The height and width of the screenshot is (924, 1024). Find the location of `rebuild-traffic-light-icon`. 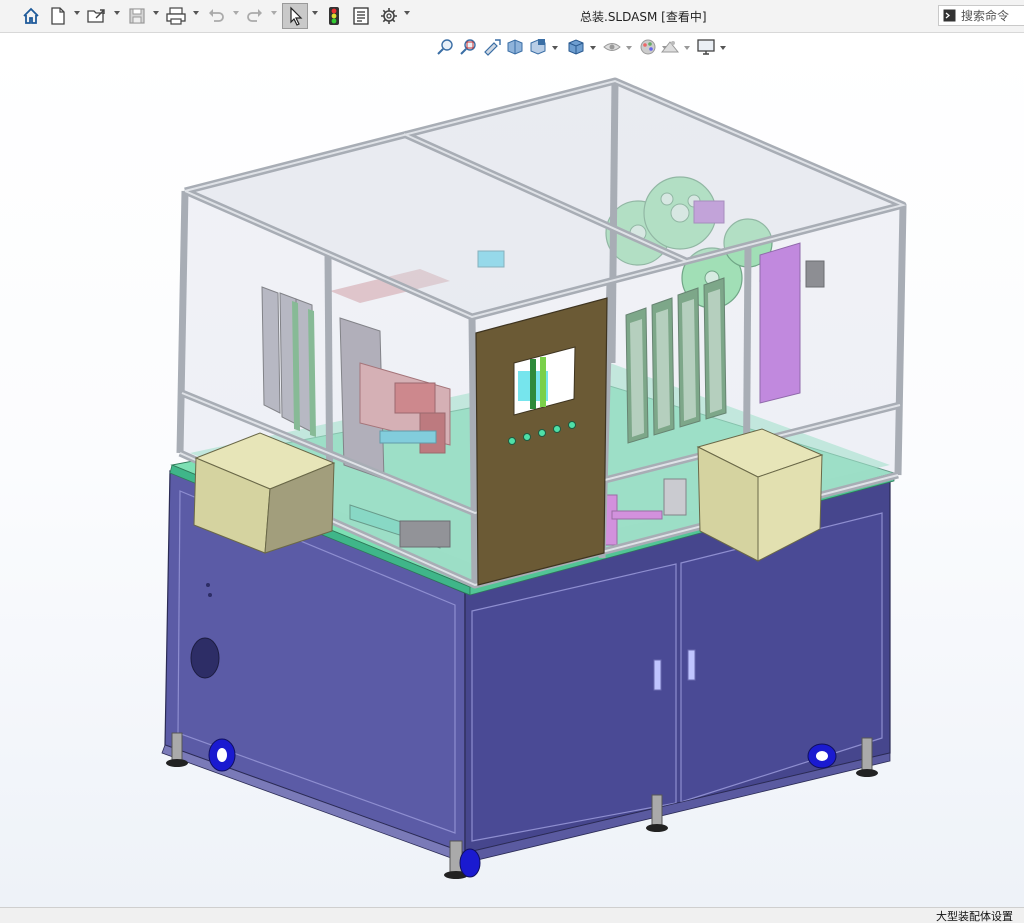

rebuild-traffic-light-icon is located at coordinates (334, 16).